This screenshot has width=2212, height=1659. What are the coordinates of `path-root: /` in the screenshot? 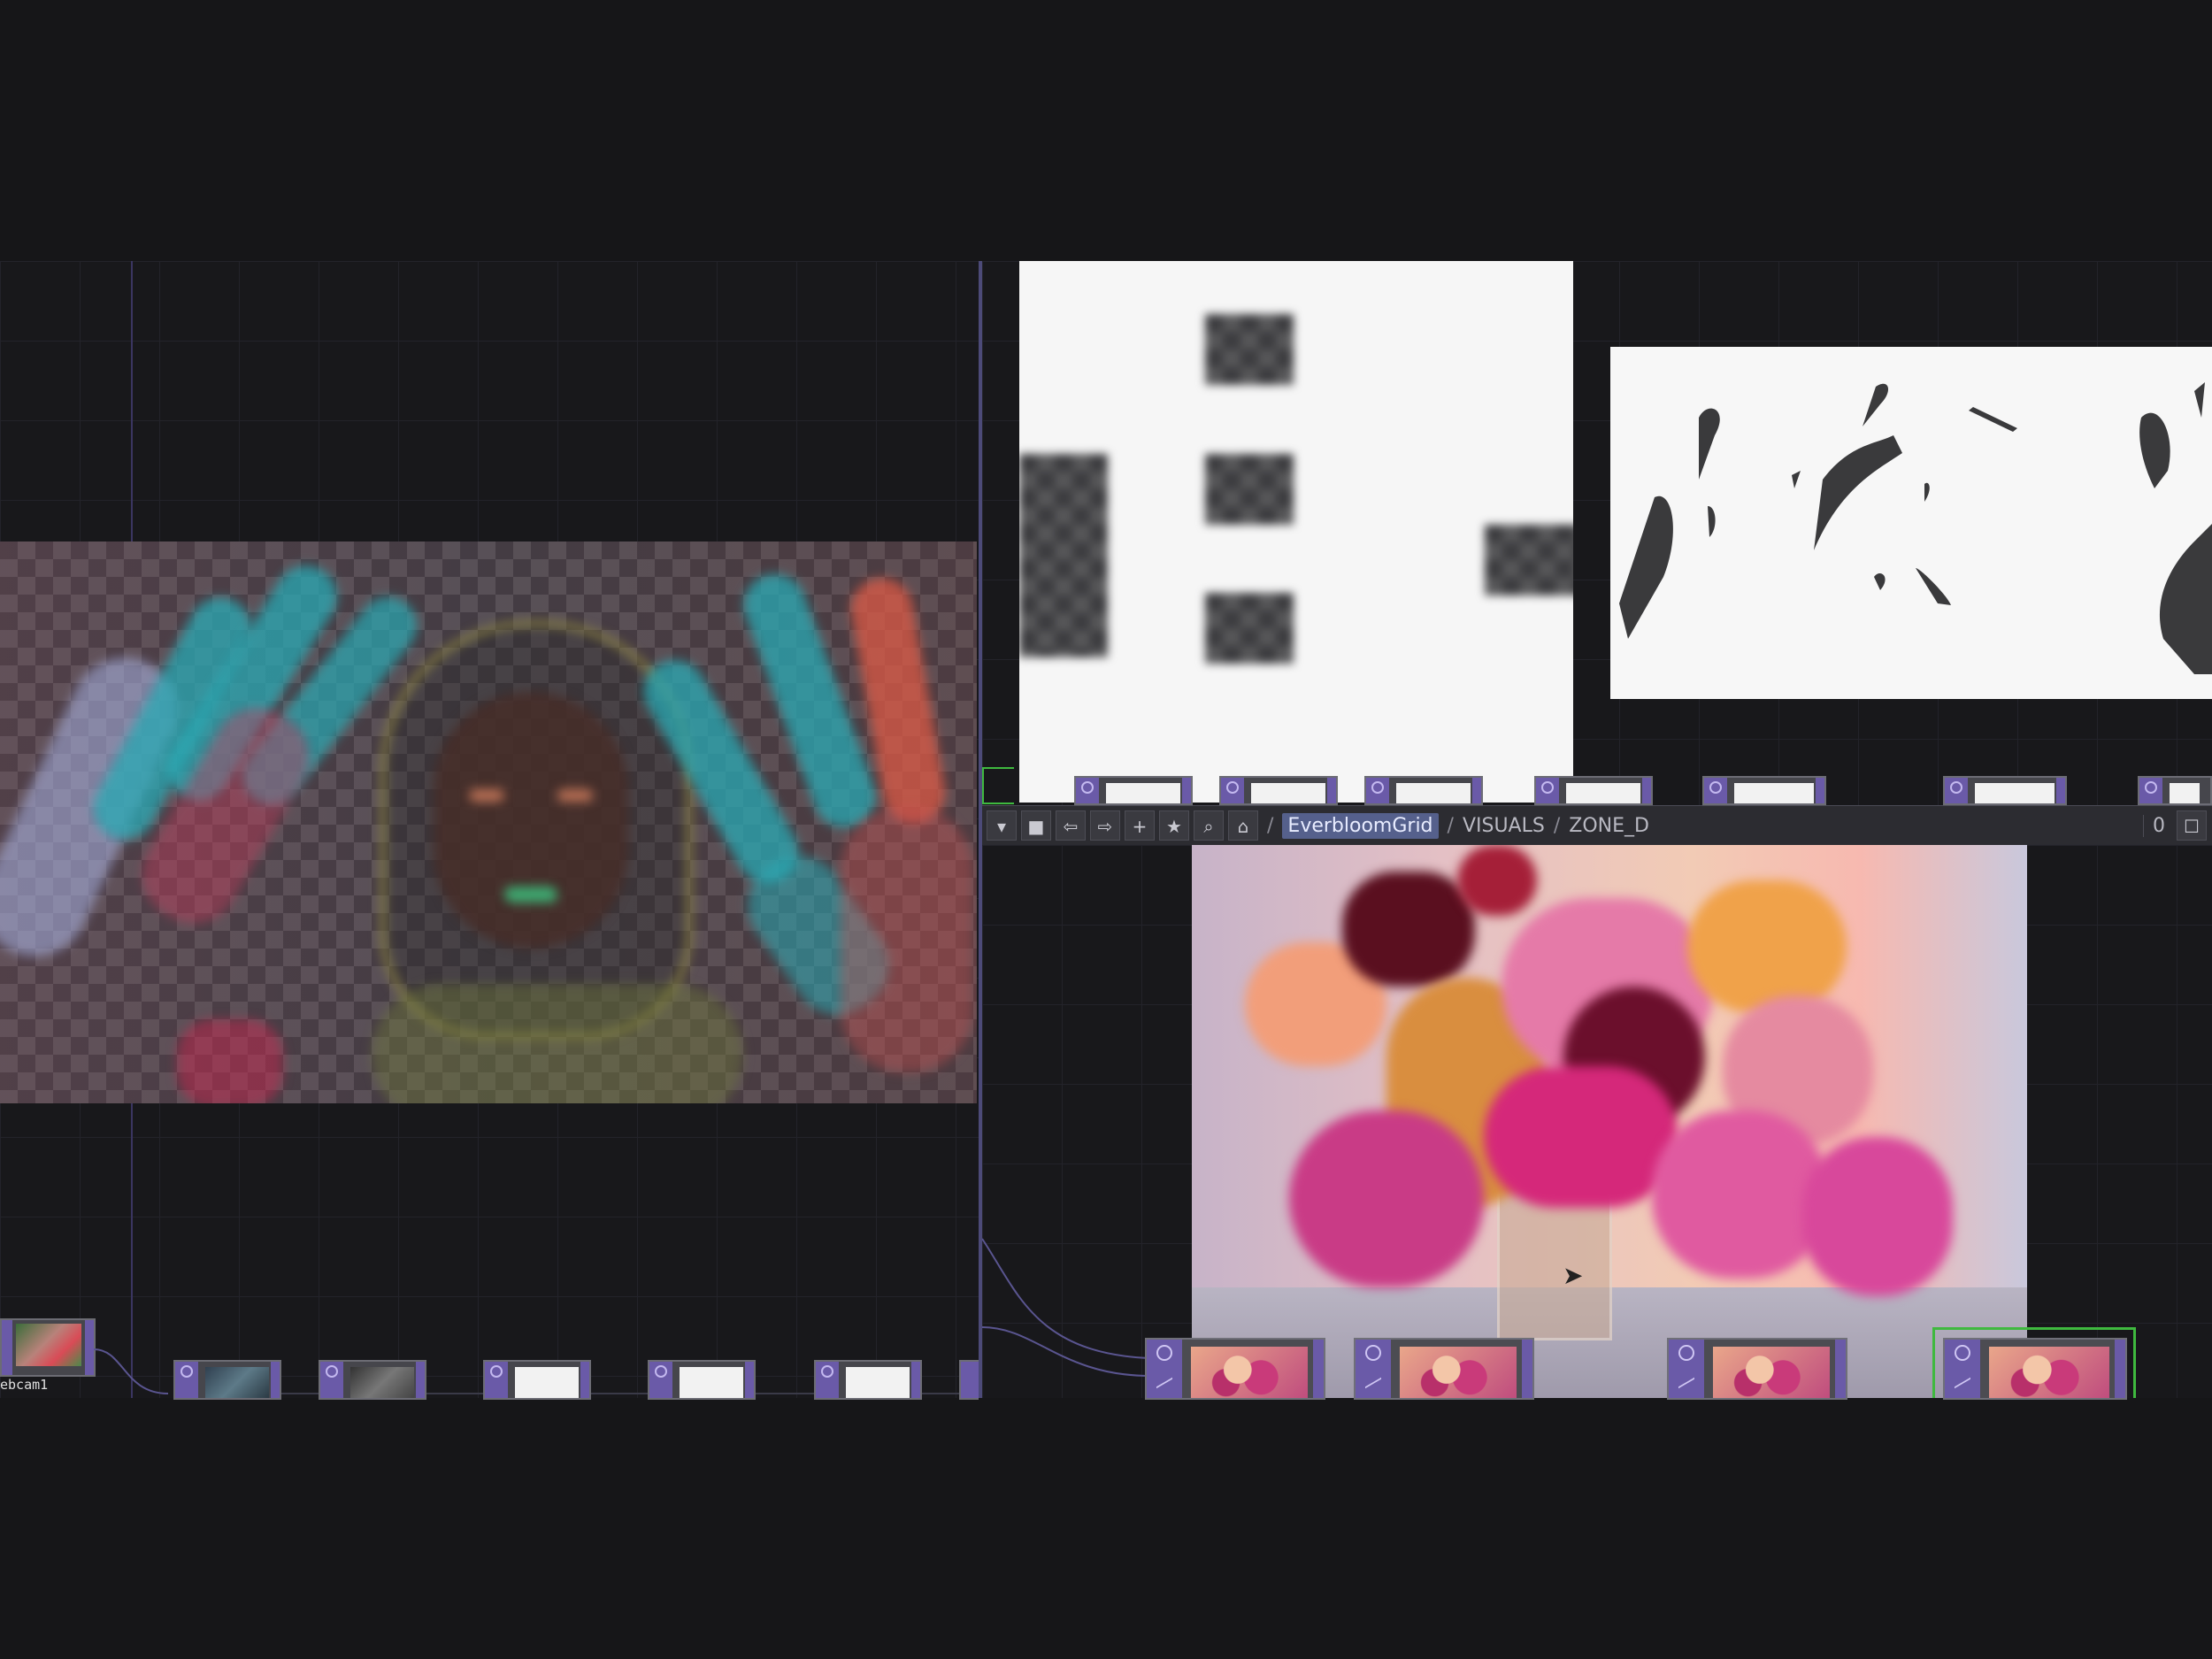 It's located at (1271, 826).